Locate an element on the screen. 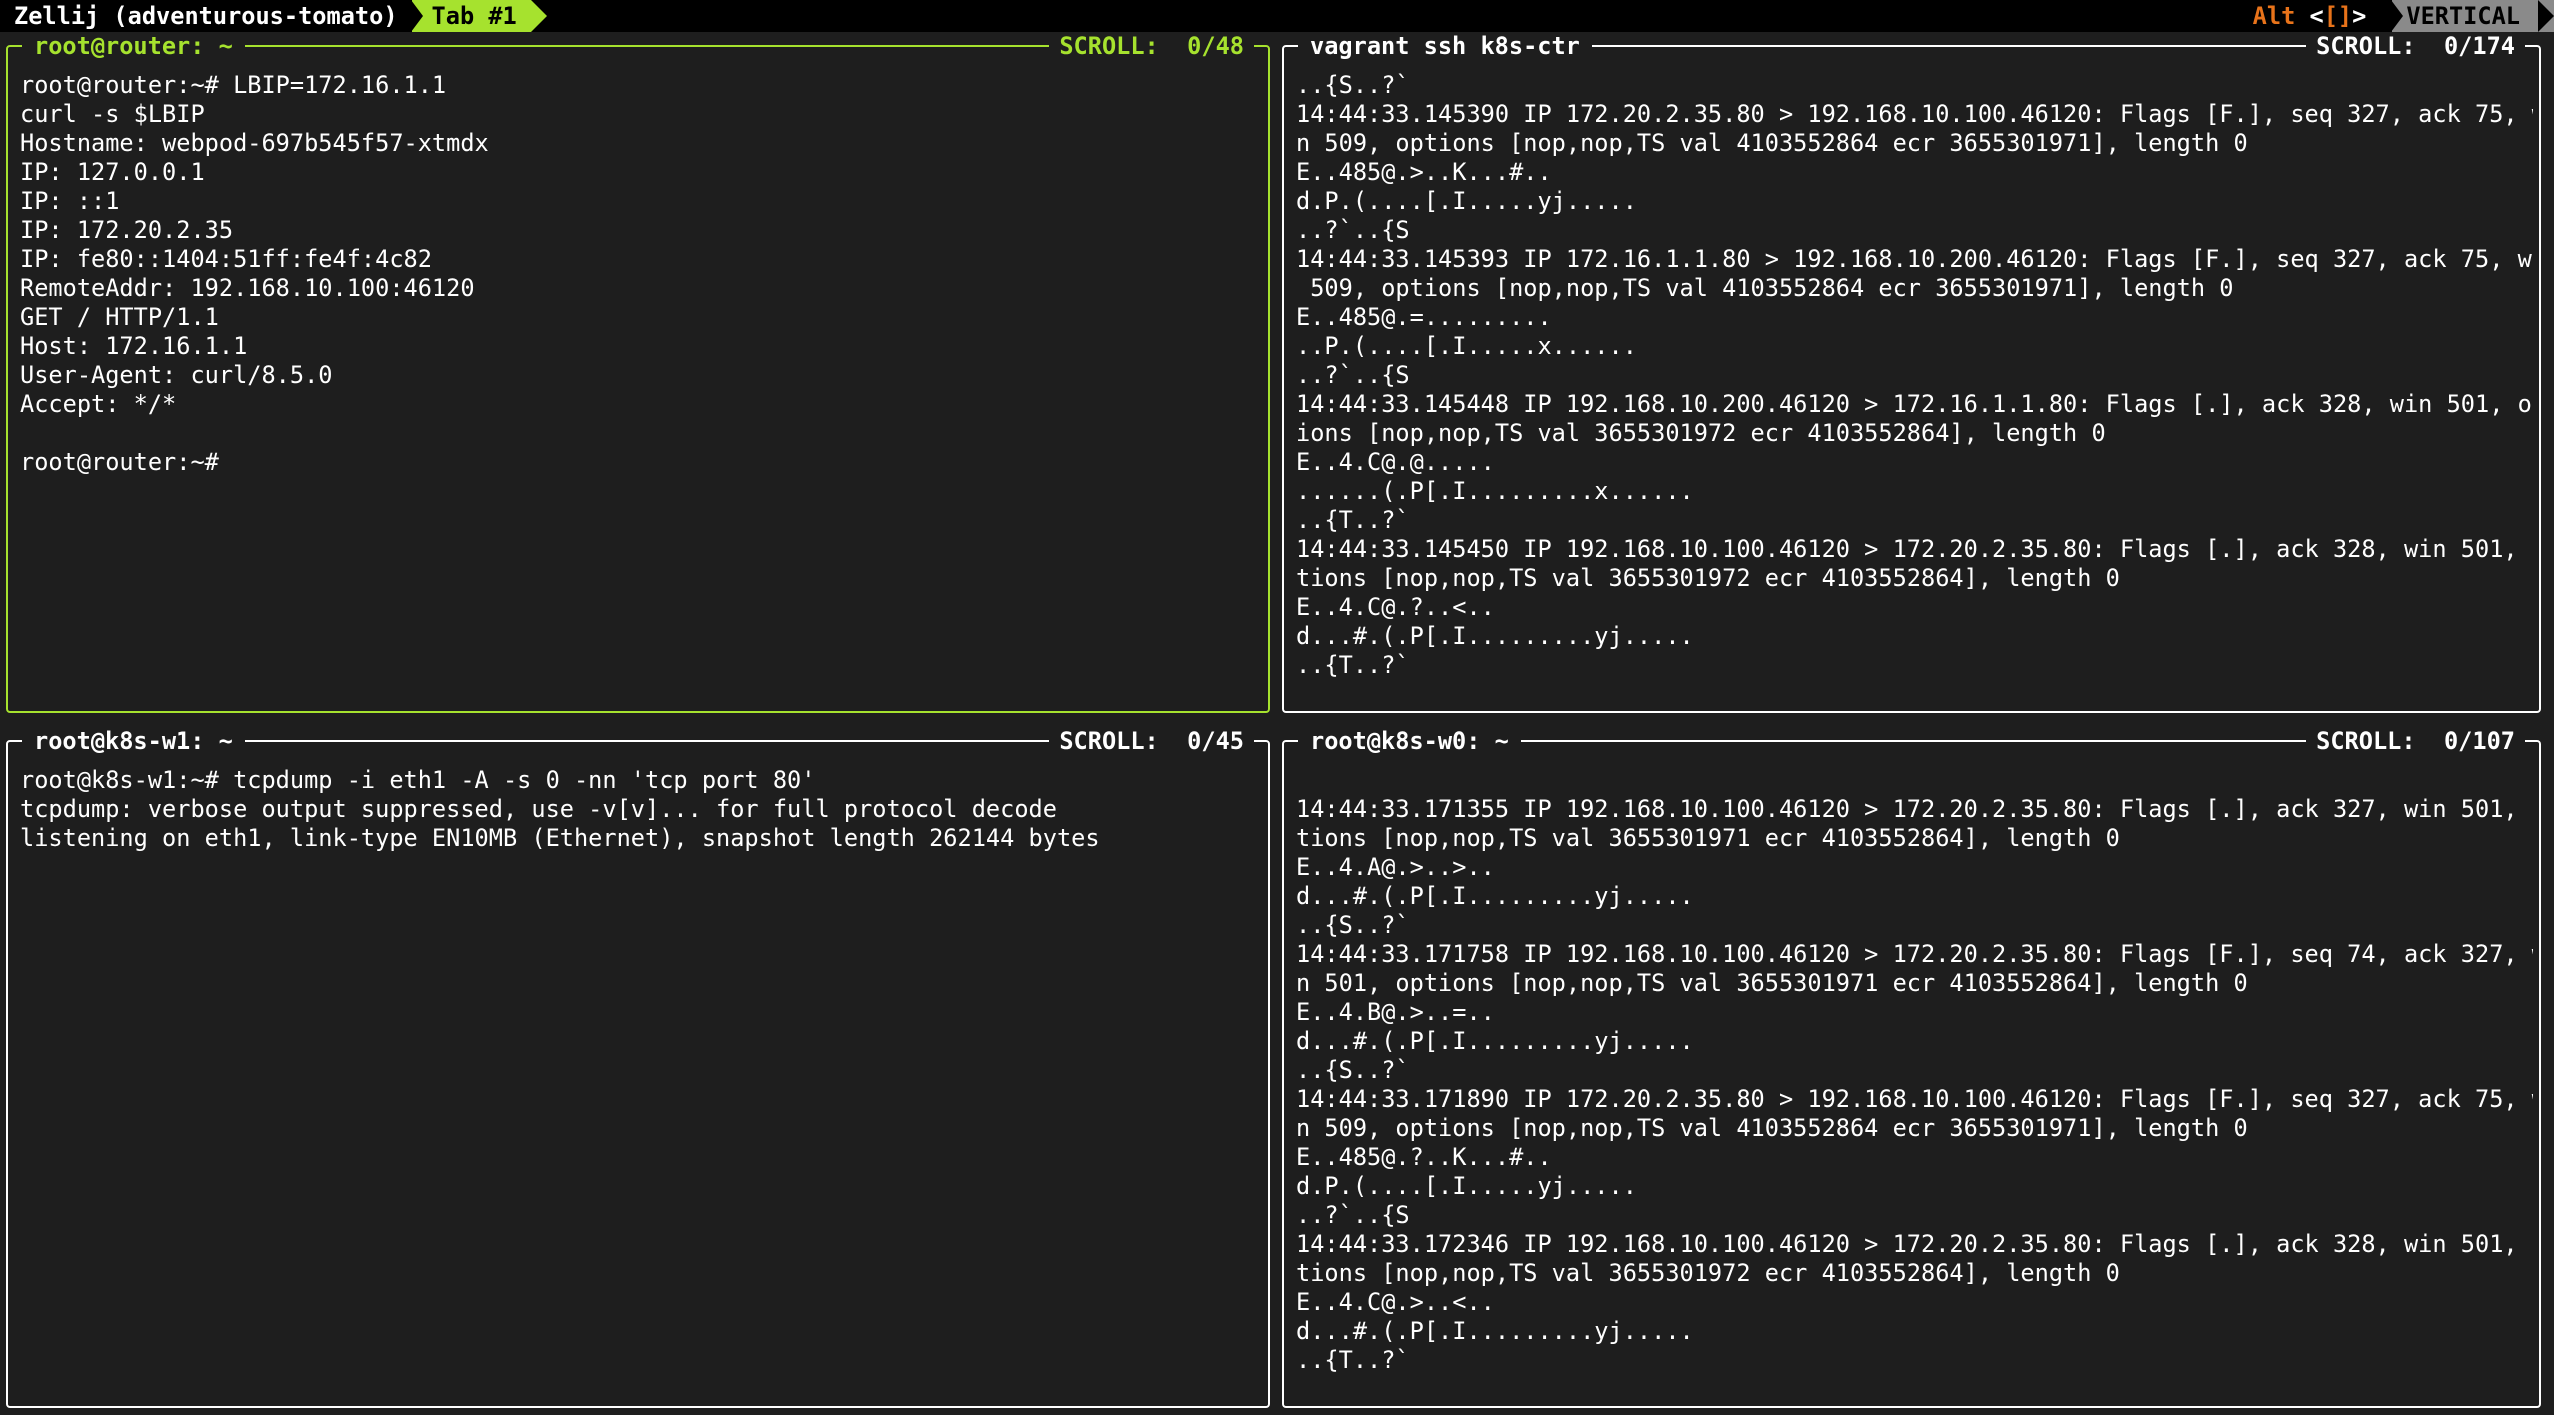 This screenshot has width=2554, height=1415. tab-label: Tab #1 is located at coordinates (474, 16).